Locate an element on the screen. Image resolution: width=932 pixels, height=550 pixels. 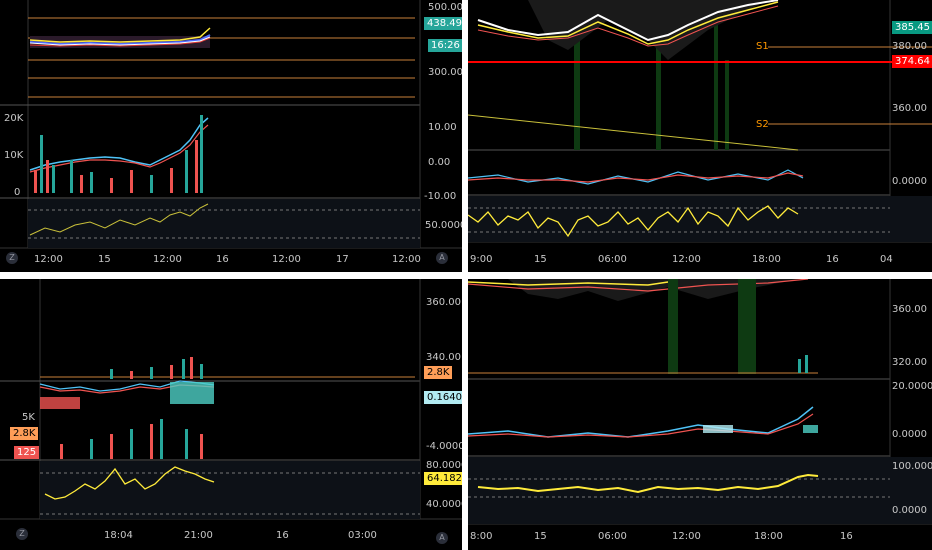
tr-time-label: 9:00 is located at coordinates (481, 259).